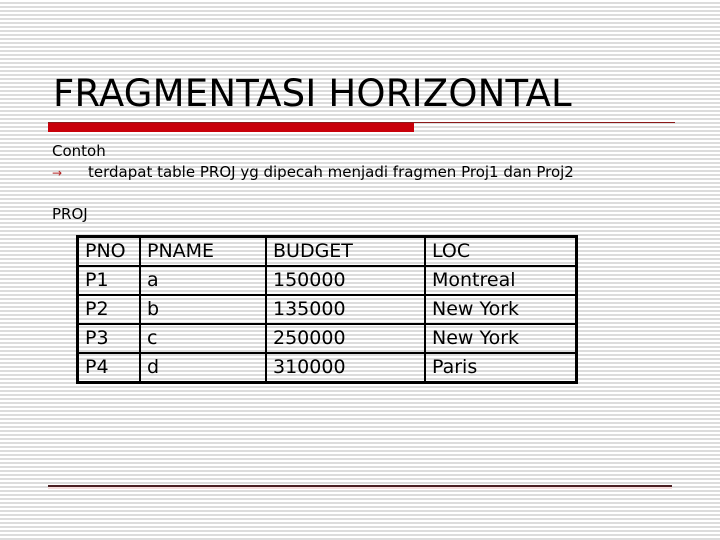  Describe the element at coordinates (57, 173) in the screenshot. I see `right-arrow-icon: →` at that location.